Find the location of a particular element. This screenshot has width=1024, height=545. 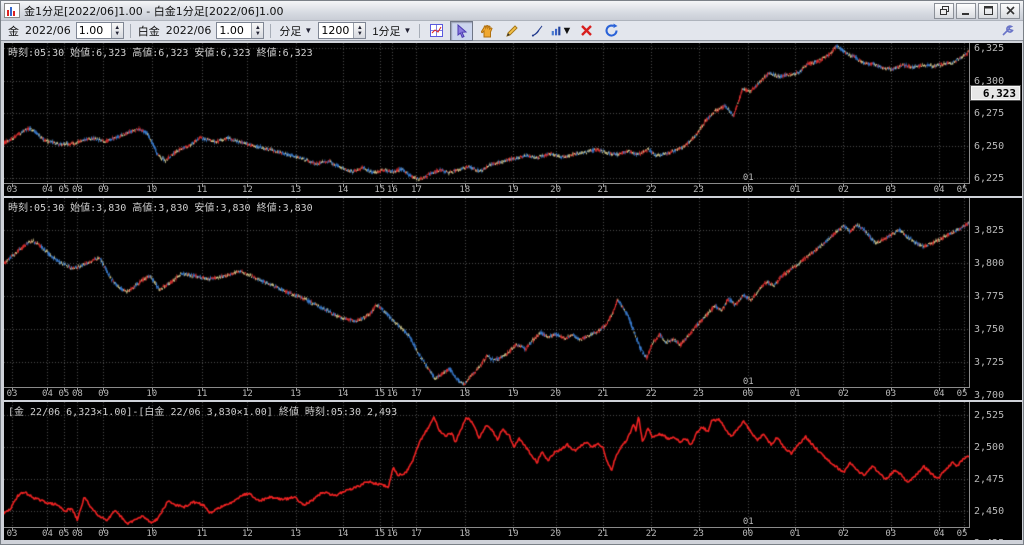

price-axis-label: 3,725 is located at coordinates (989, 362).